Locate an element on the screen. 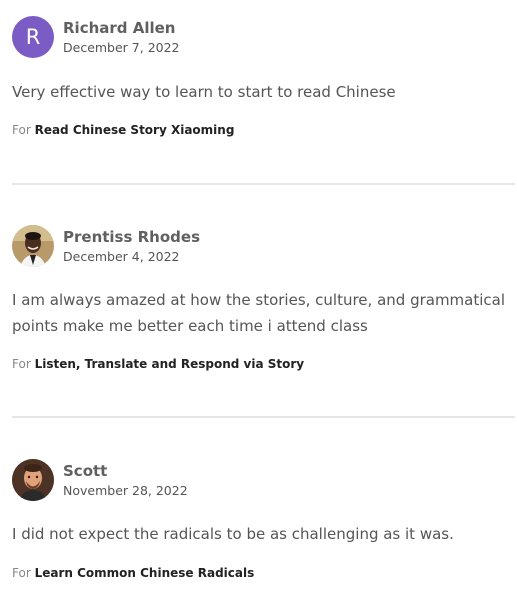  review-date: December 7, 2022 is located at coordinates (121, 47).